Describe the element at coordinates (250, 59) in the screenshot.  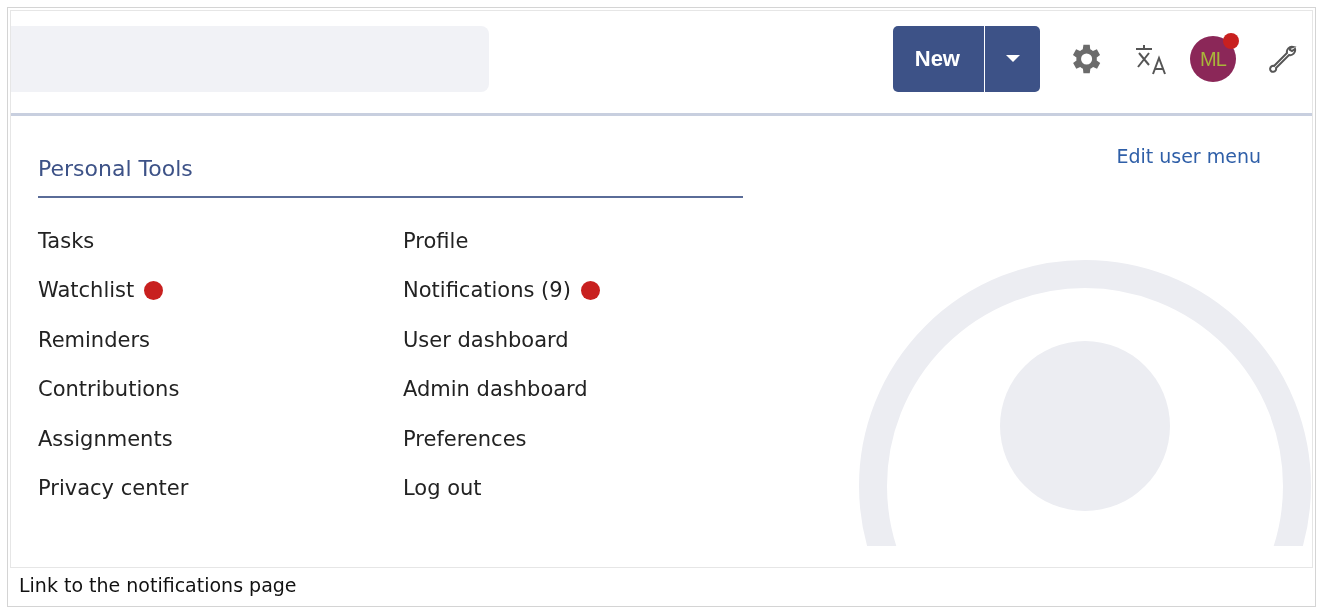
I see `search-field` at that location.